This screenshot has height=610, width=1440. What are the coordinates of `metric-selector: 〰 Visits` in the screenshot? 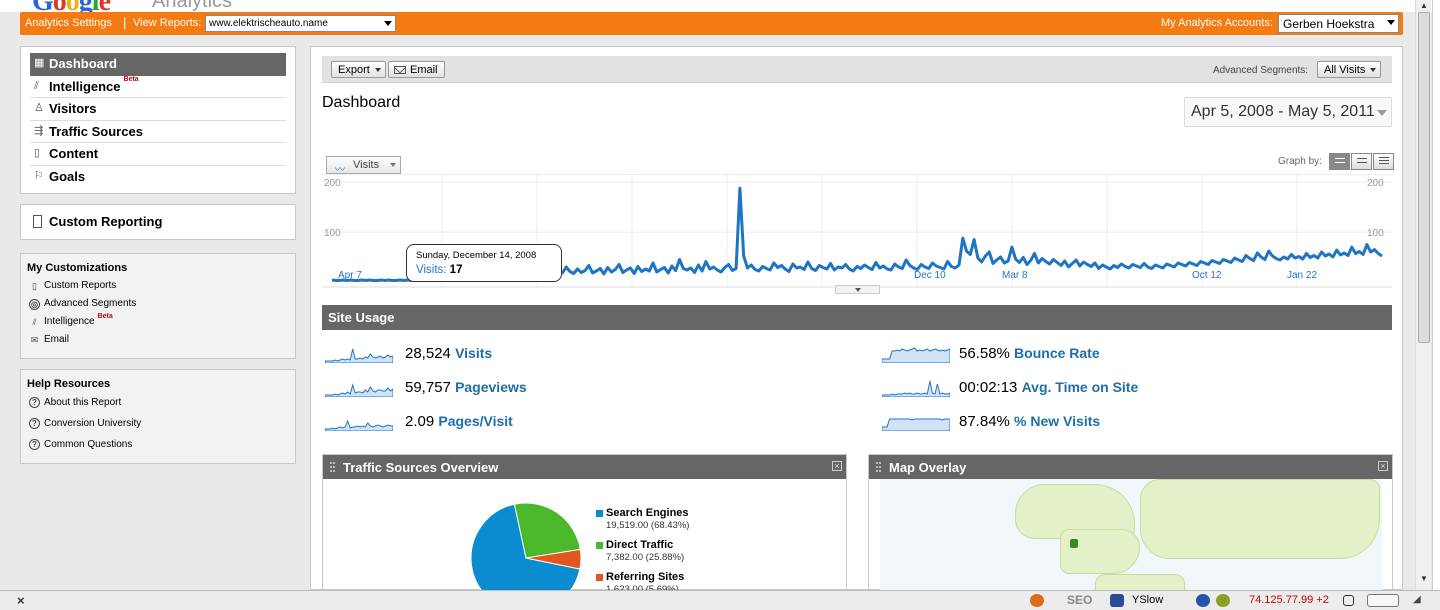 It's located at (363, 166).